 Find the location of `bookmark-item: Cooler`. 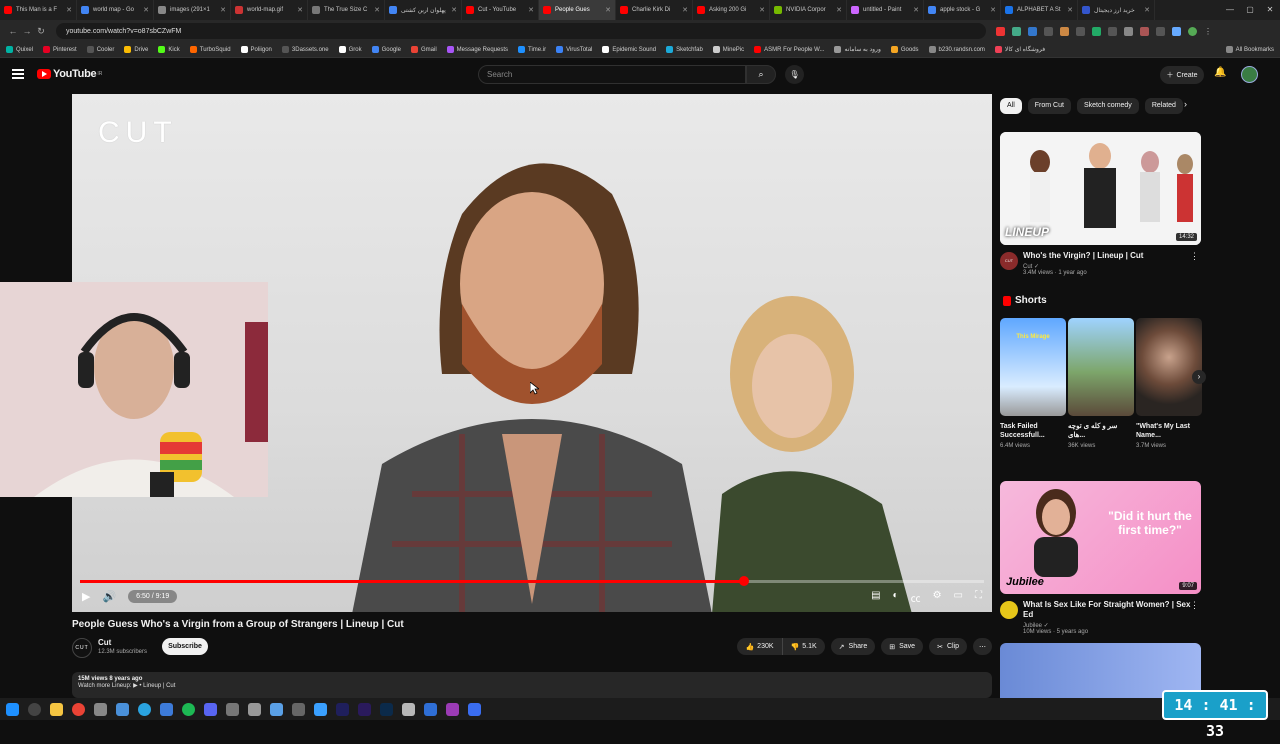

bookmark-item: Cooler is located at coordinates (100, 49).